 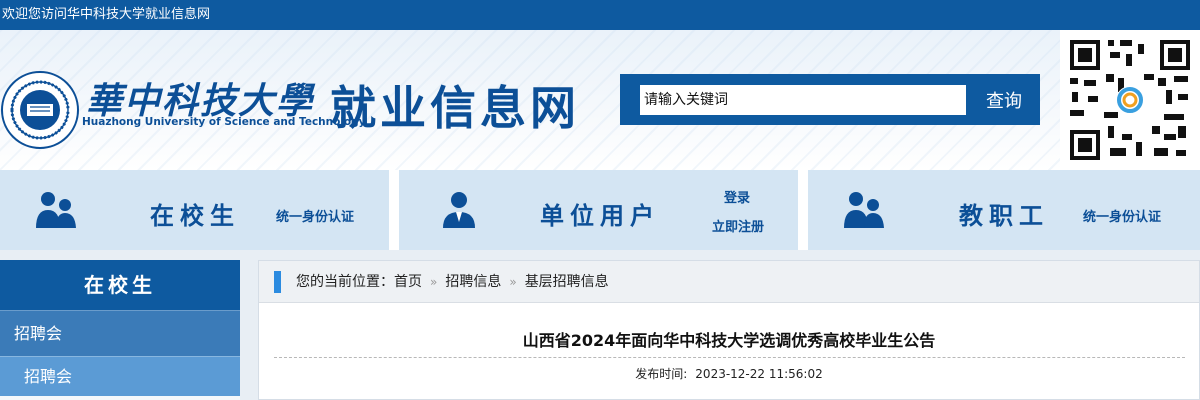 What do you see at coordinates (661, 374) in the screenshot?
I see `publish-label: 发布时间:` at bounding box center [661, 374].